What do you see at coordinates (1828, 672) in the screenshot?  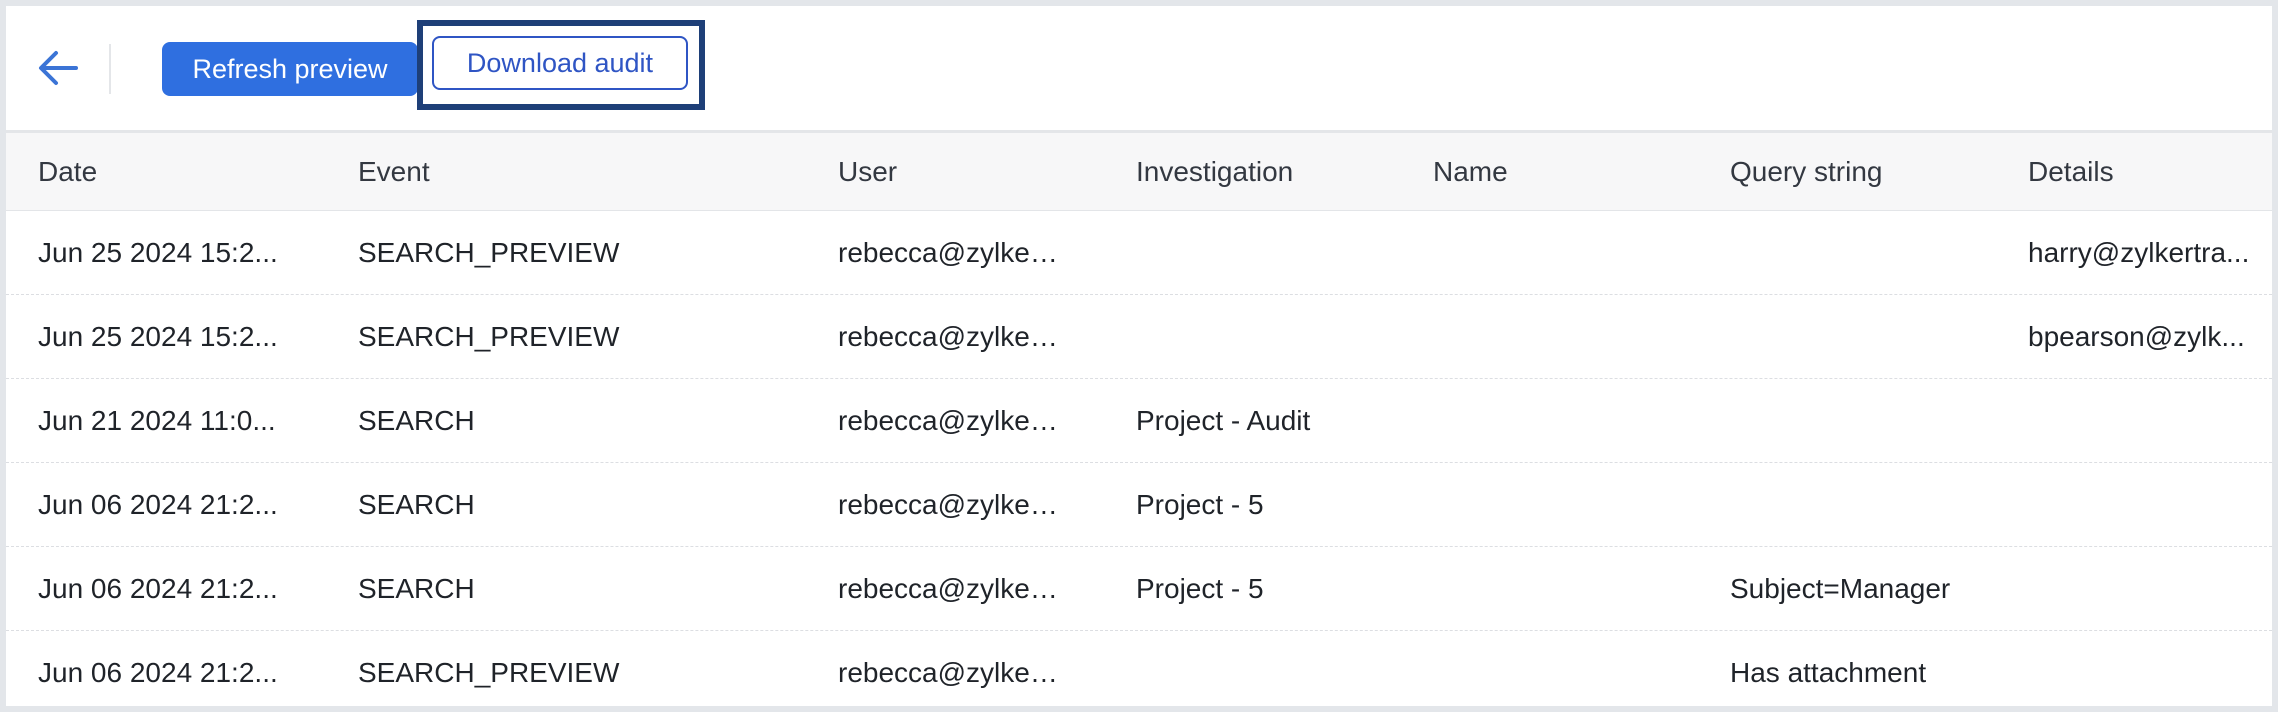 I see `cell-query-string: Has attachment` at bounding box center [1828, 672].